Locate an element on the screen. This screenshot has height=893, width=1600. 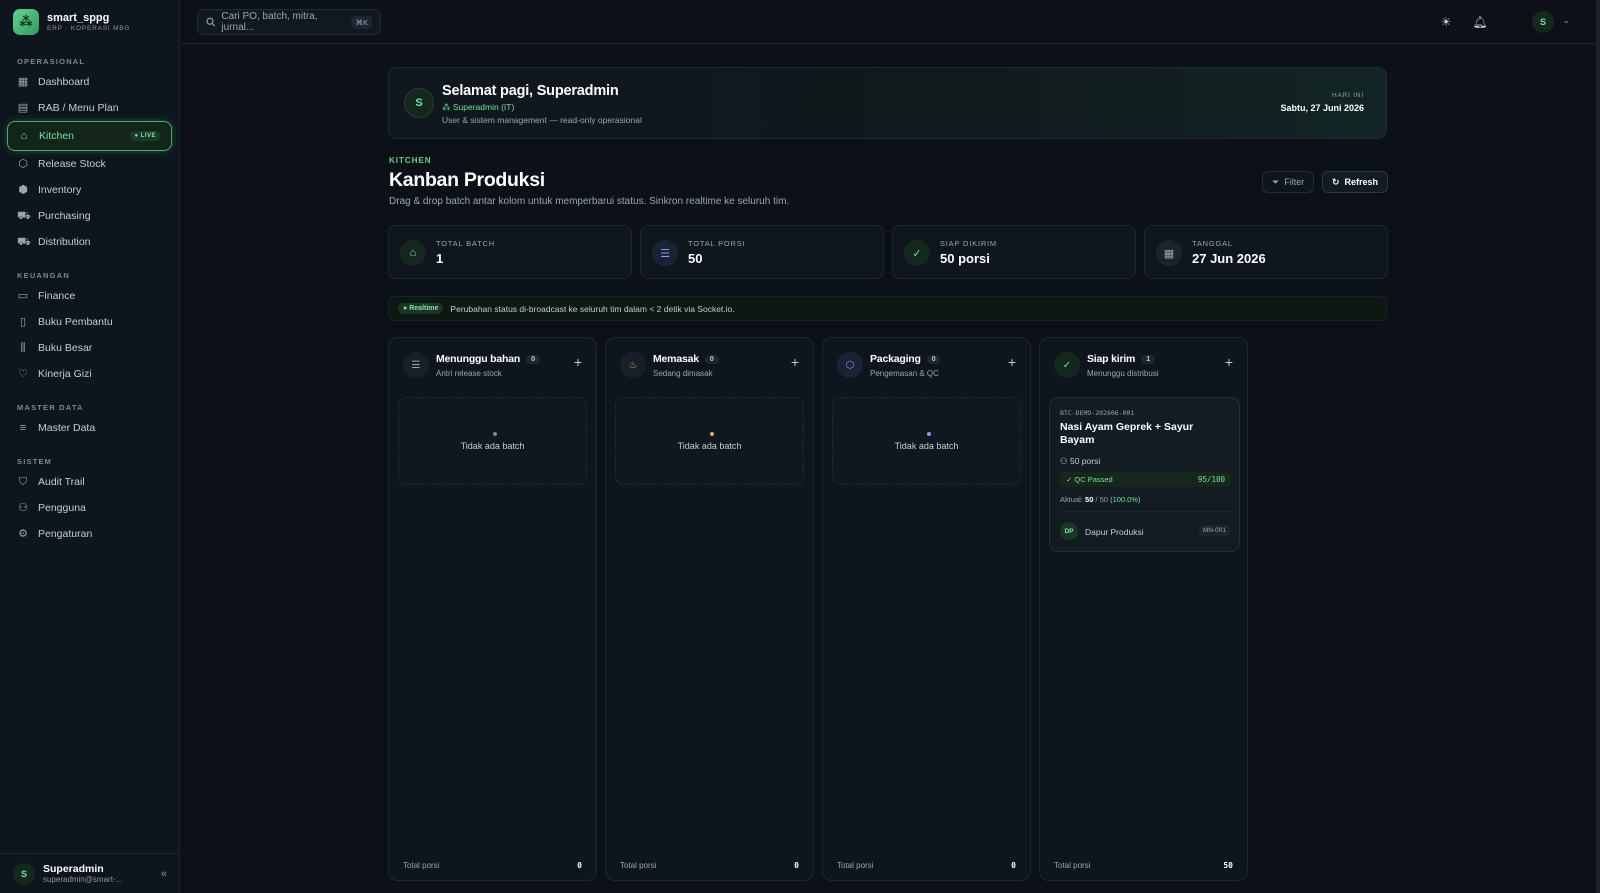
sidebar-item-inventory: ⬢ Inventory is located at coordinates (89, 190).